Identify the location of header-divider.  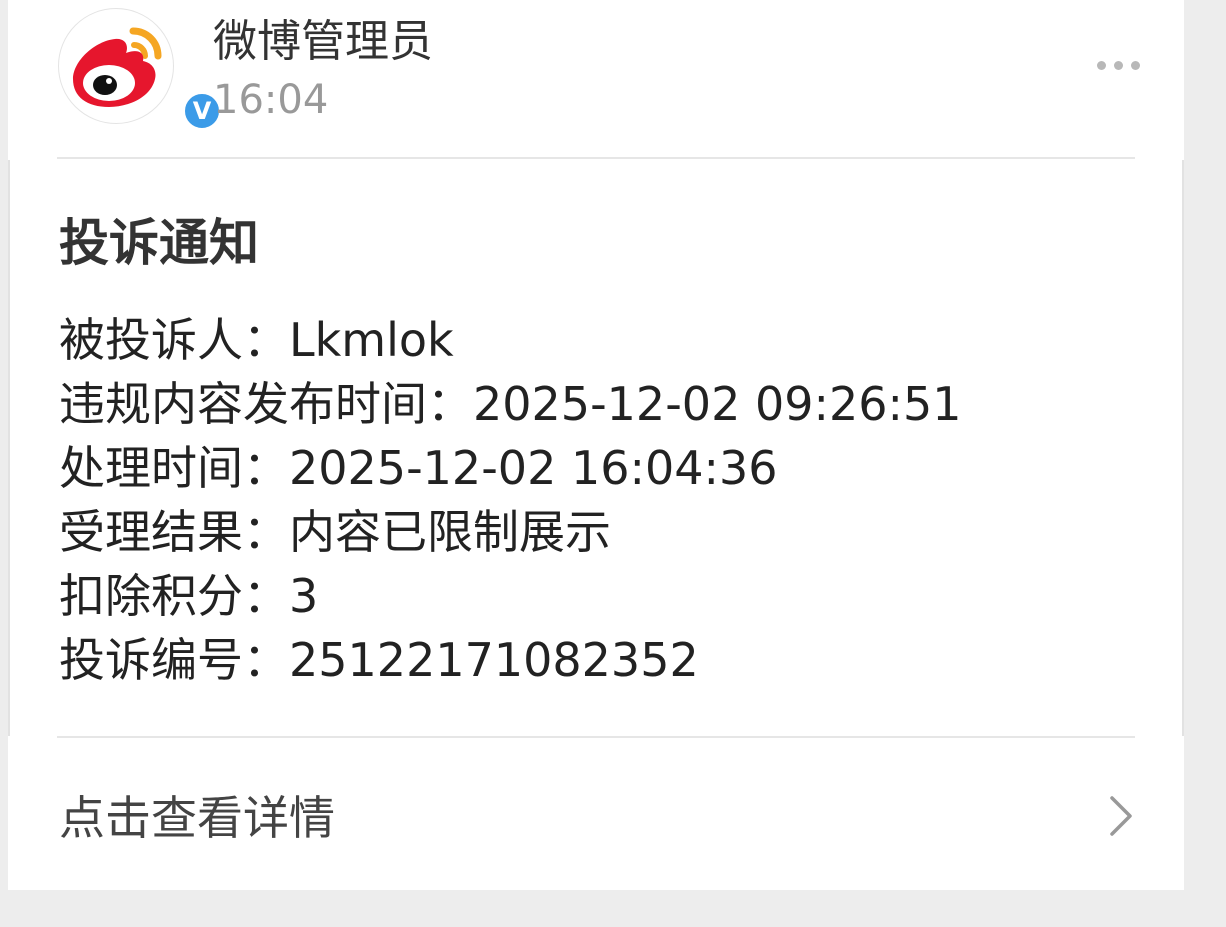
(596, 158).